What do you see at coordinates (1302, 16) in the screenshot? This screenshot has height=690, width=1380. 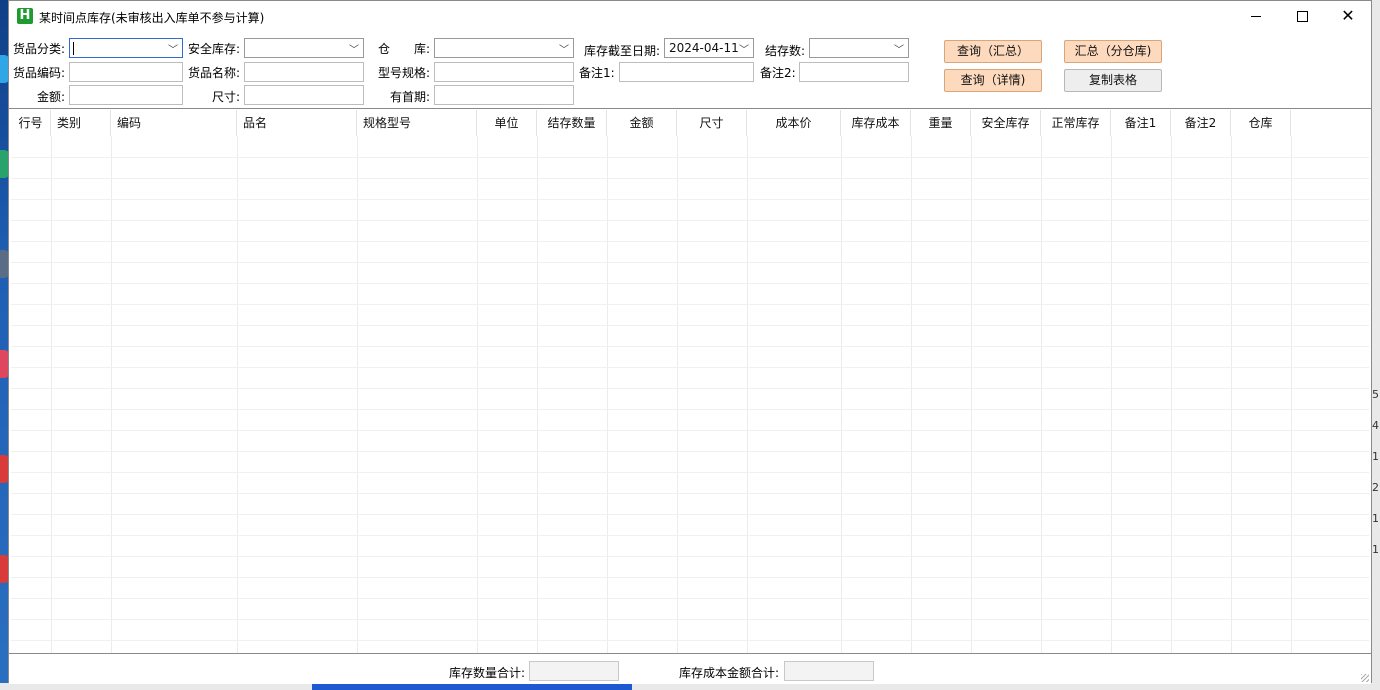 I see `maximize-button` at bounding box center [1302, 16].